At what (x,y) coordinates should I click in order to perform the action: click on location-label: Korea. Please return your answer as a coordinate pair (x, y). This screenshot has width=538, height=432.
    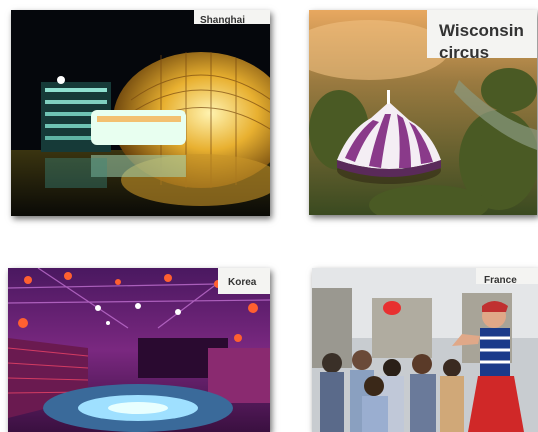
    Looking at the image, I should click on (244, 281).